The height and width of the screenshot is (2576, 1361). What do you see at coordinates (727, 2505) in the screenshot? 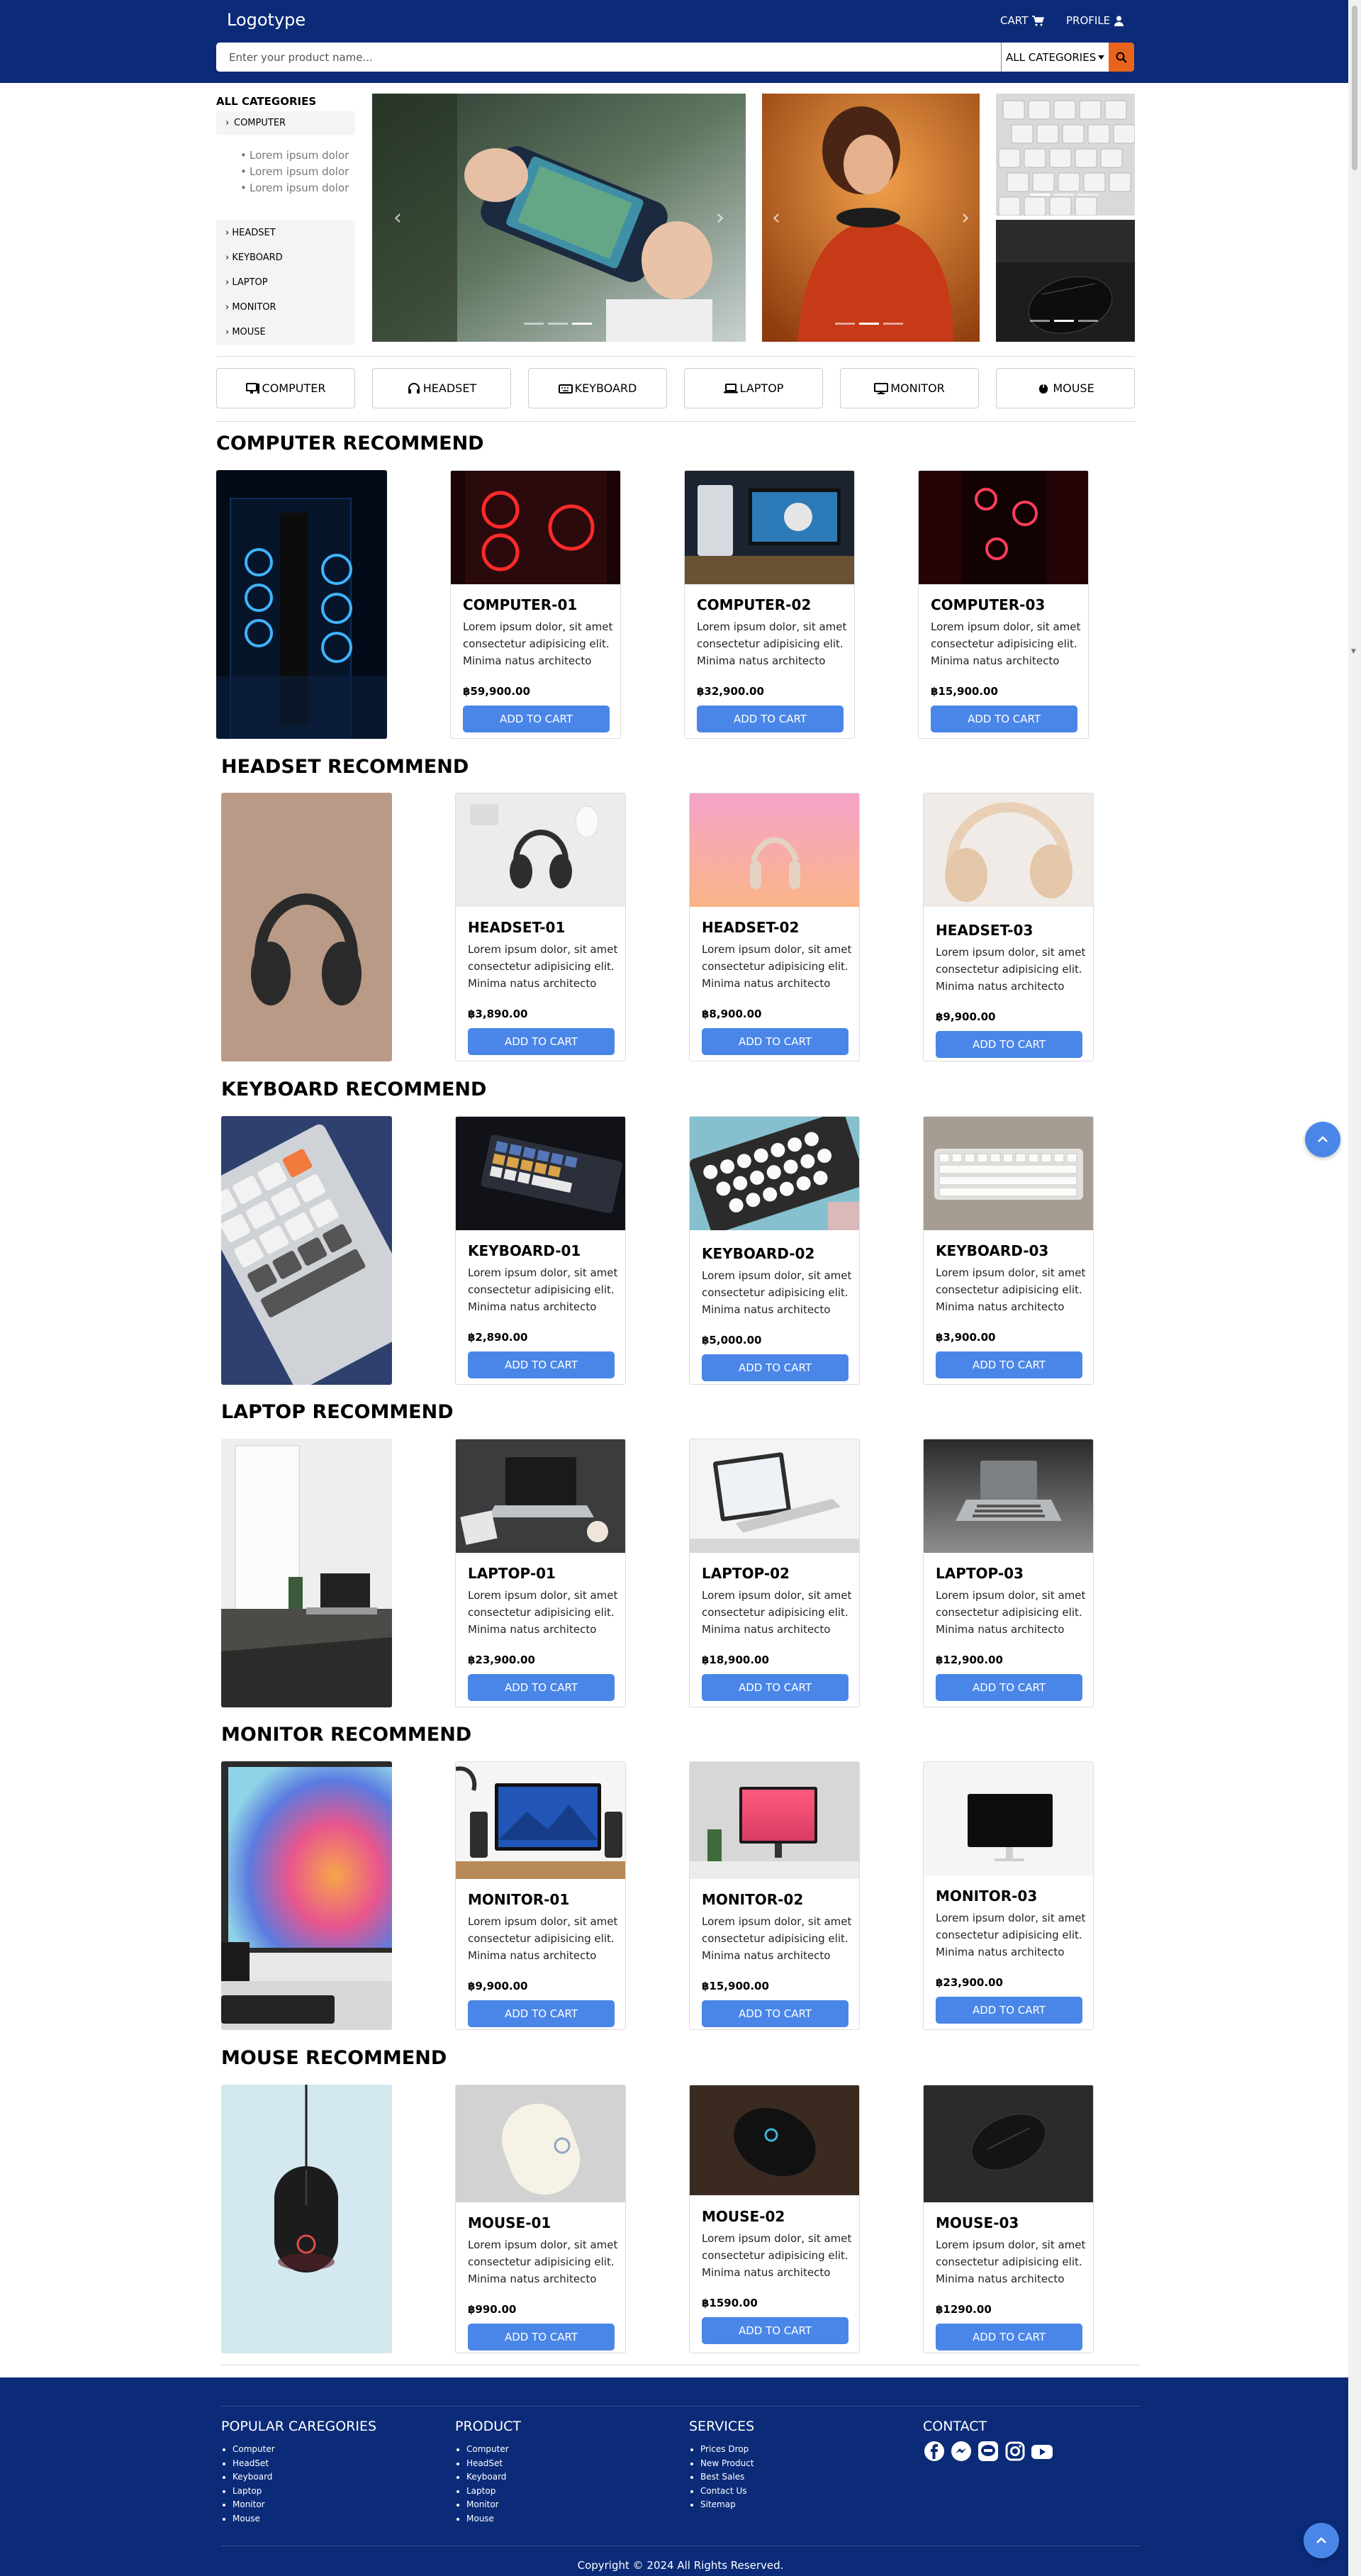
I see `footer-link: Sitemap` at bounding box center [727, 2505].